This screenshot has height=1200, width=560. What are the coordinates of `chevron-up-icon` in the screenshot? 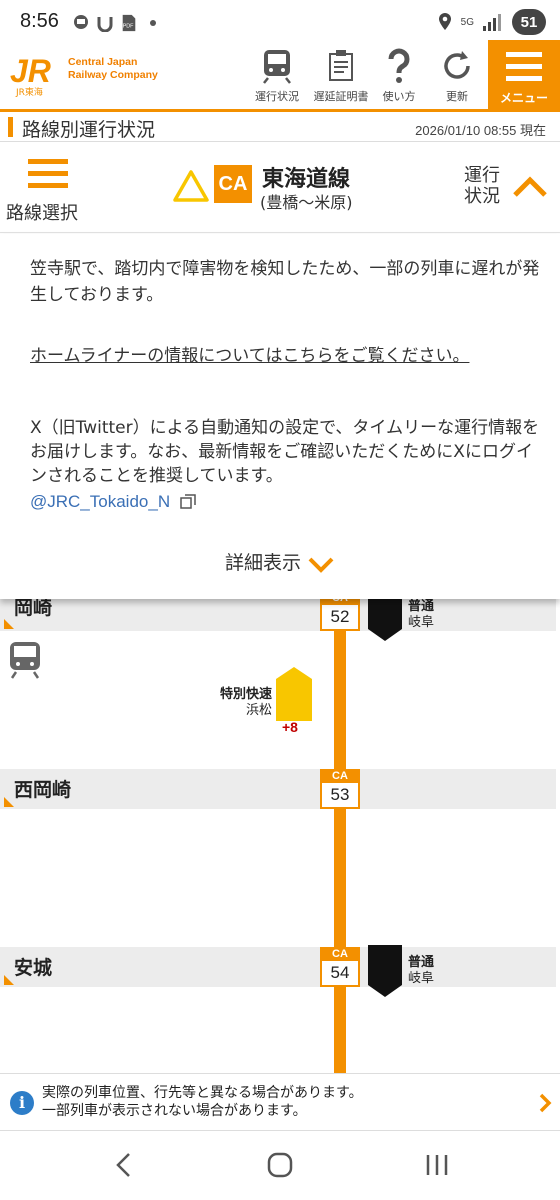 It's located at (530, 186).